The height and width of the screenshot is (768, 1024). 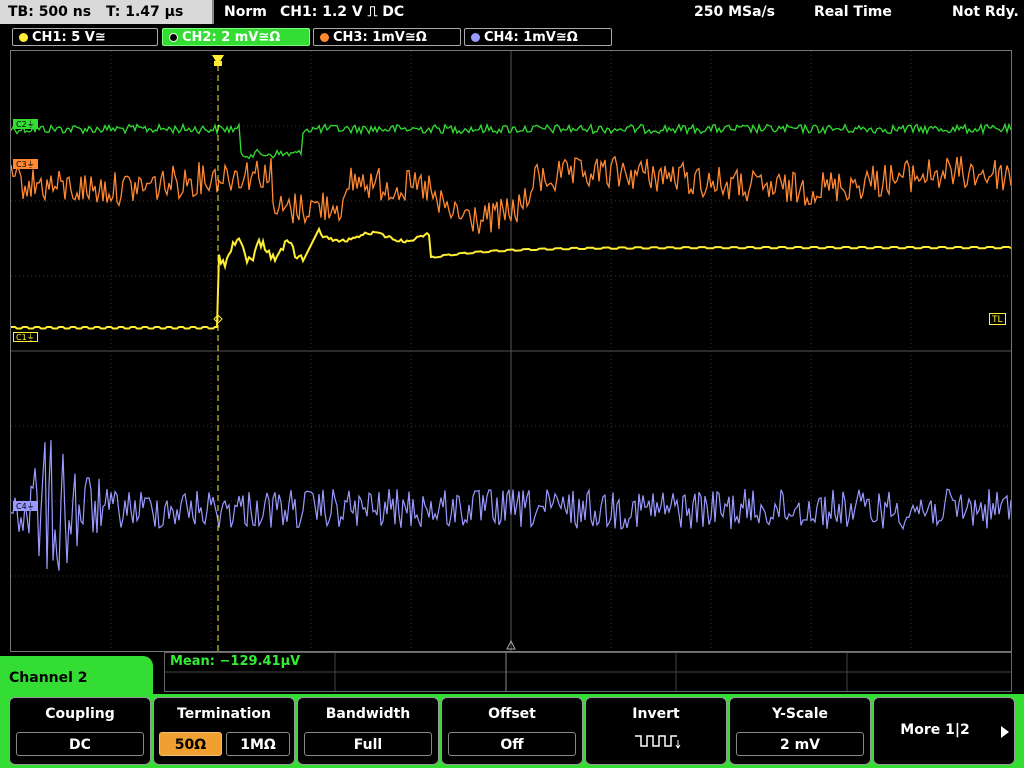 What do you see at coordinates (245, 12) in the screenshot?
I see `trigger-mode: Norm` at bounding box center [245, 12].